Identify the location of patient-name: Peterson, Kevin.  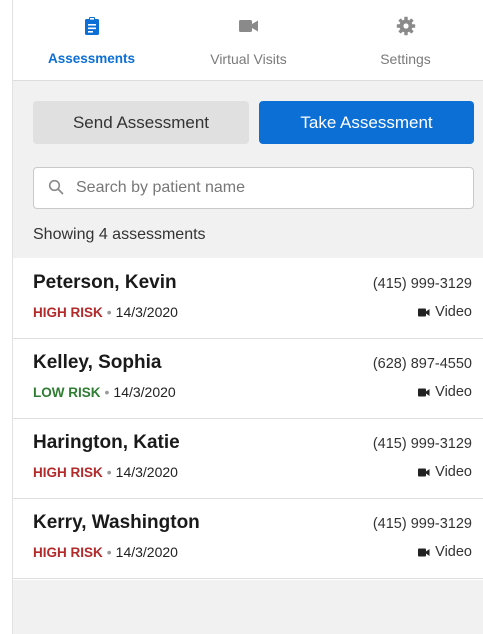
(105, 282).